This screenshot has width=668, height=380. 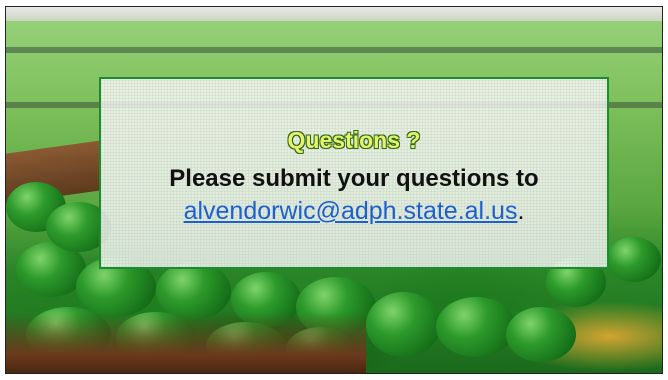 I want to click on email-link: alvendorwic@adph.state.al.us, so click(x=351, y=211).